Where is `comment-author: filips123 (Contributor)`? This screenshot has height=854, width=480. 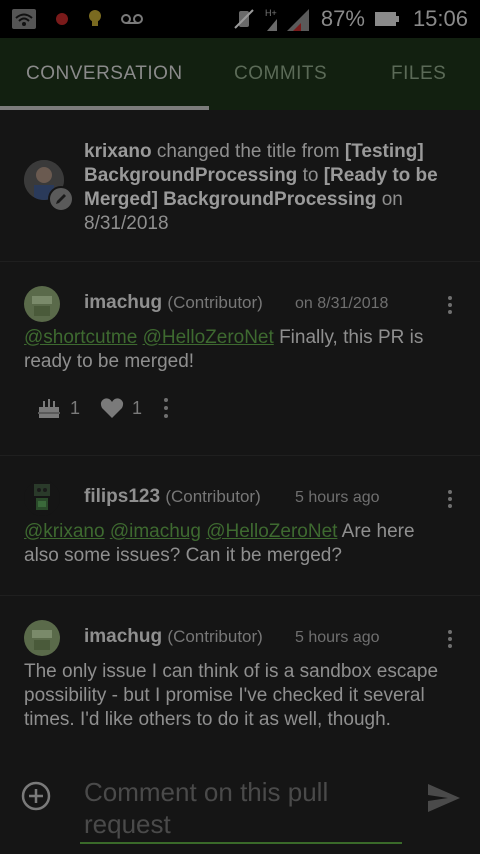 comment-author: filips123 (Contributor) is located at coordinates (172, 496).